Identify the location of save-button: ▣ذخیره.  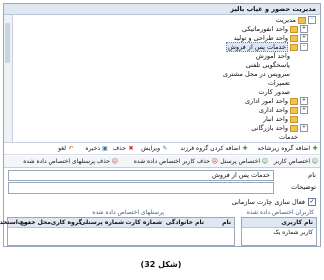
(97, 149).